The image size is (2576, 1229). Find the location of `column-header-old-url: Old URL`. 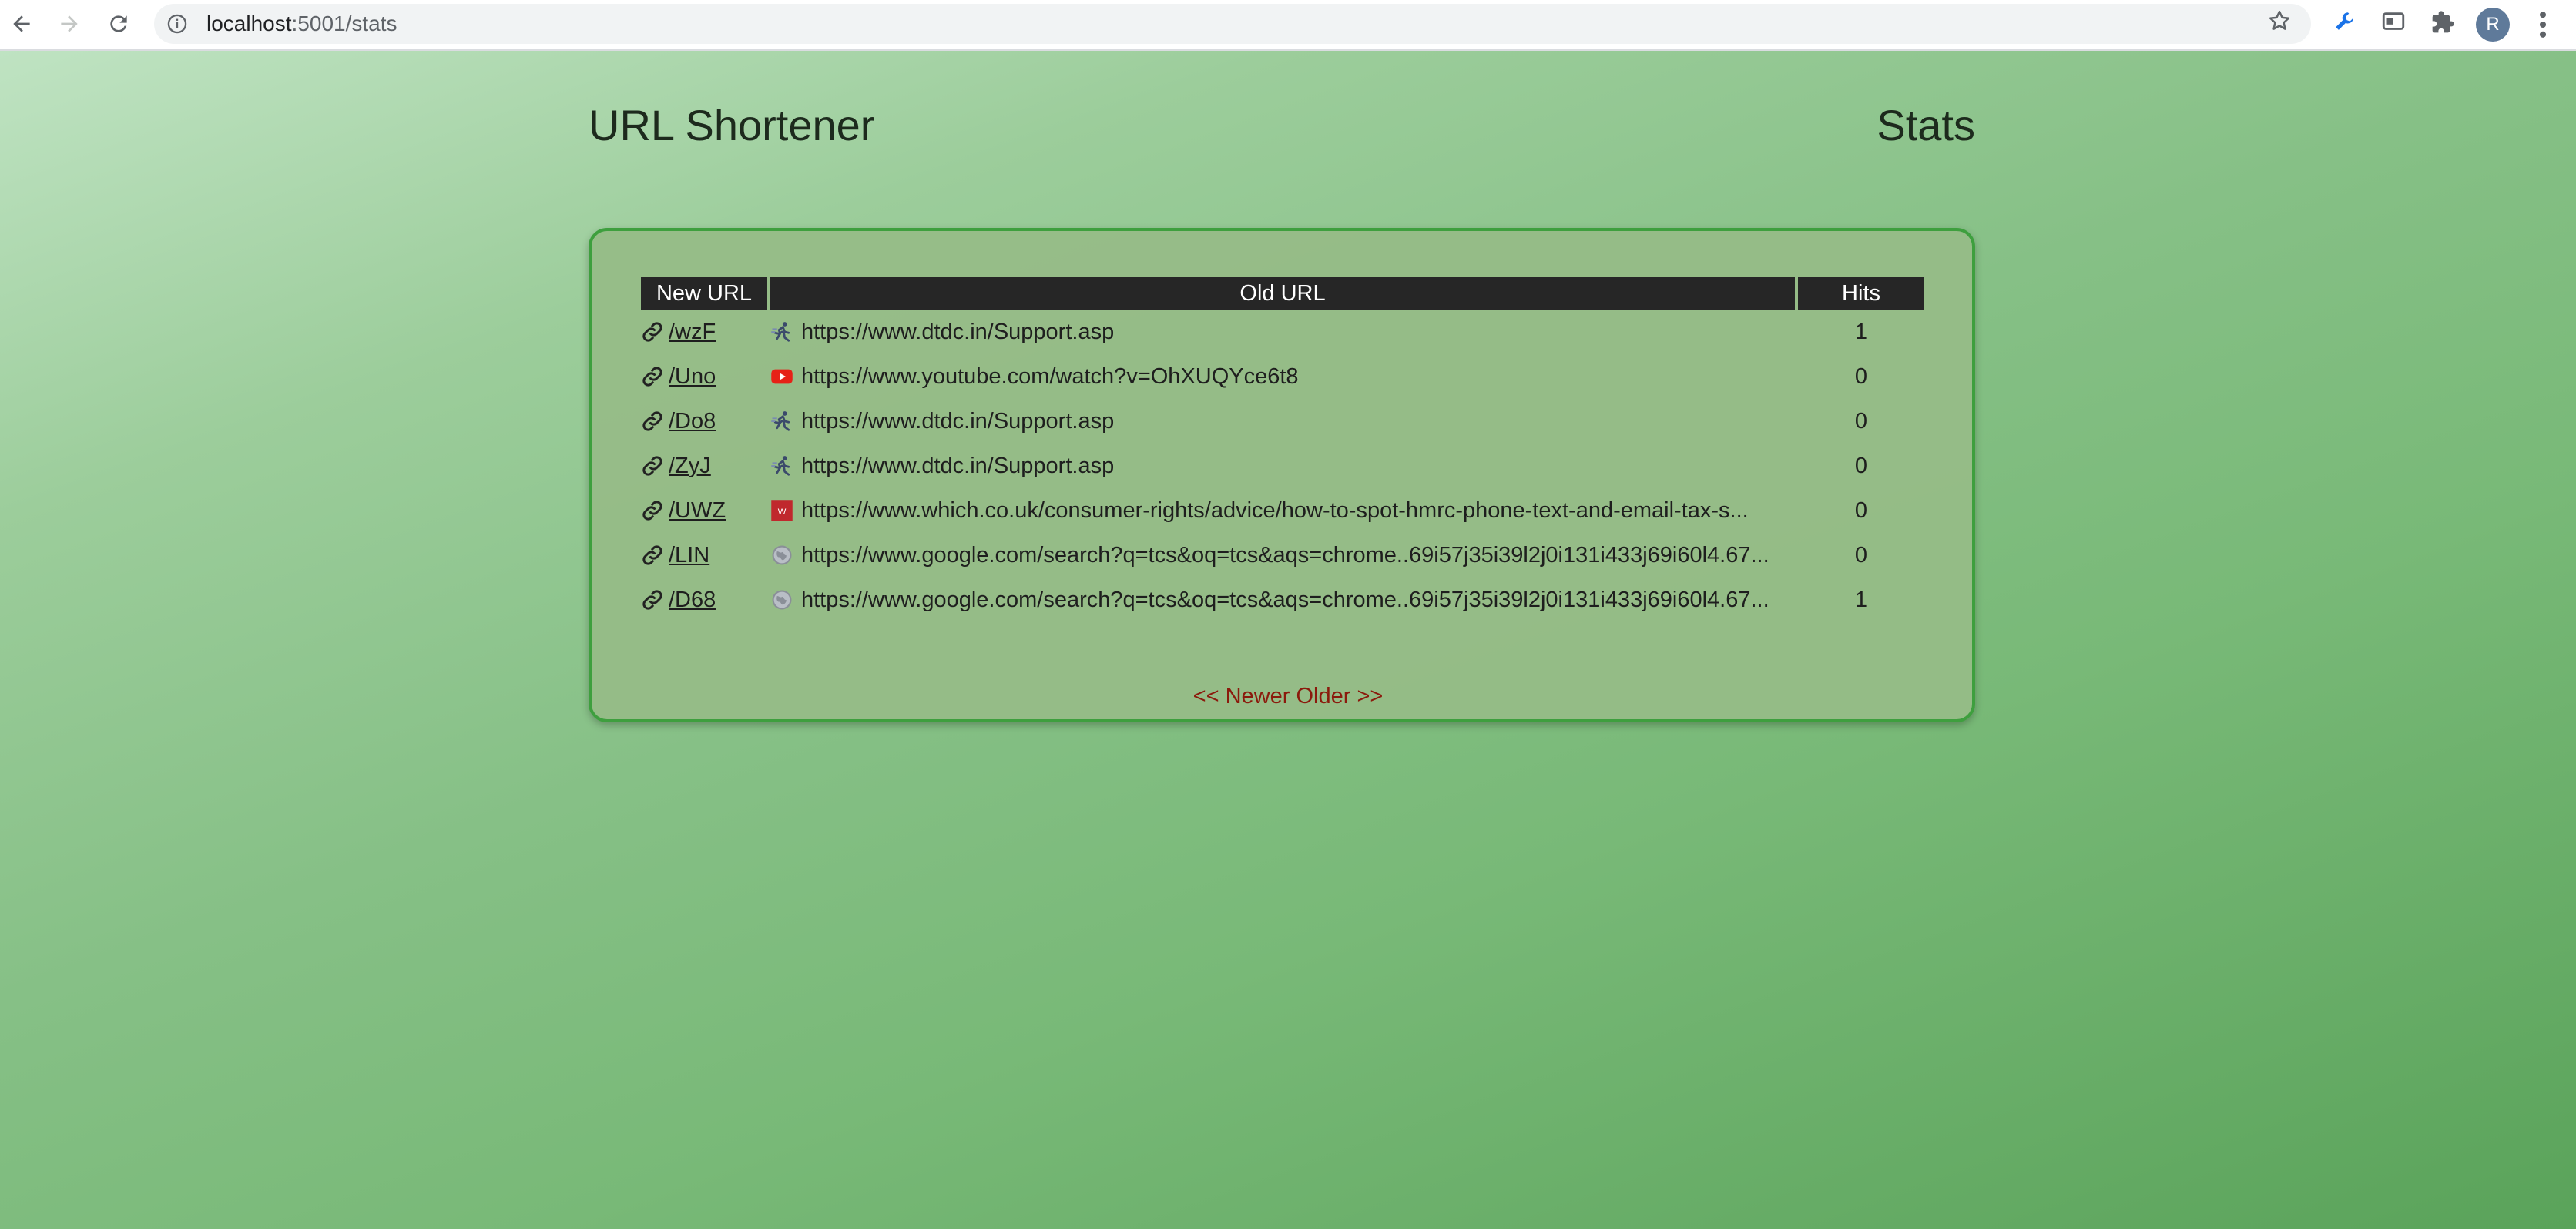

column-header-old-url: Old URL is located at coordinates (1282, 293).